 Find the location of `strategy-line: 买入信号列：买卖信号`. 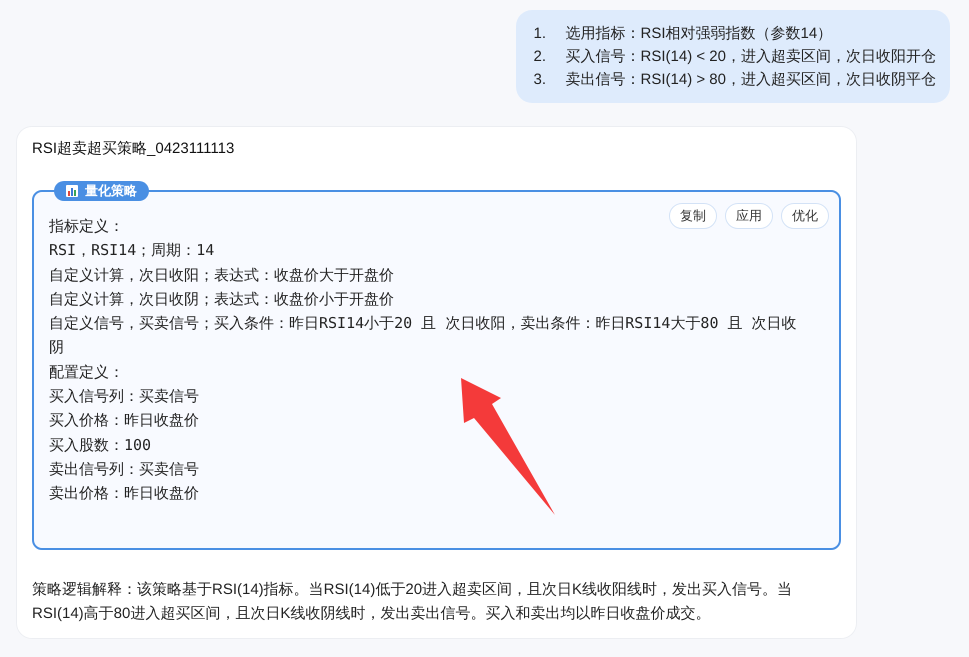

strategy-line: 买入信号列：买卖信号 is located at coordinates (124, 397).